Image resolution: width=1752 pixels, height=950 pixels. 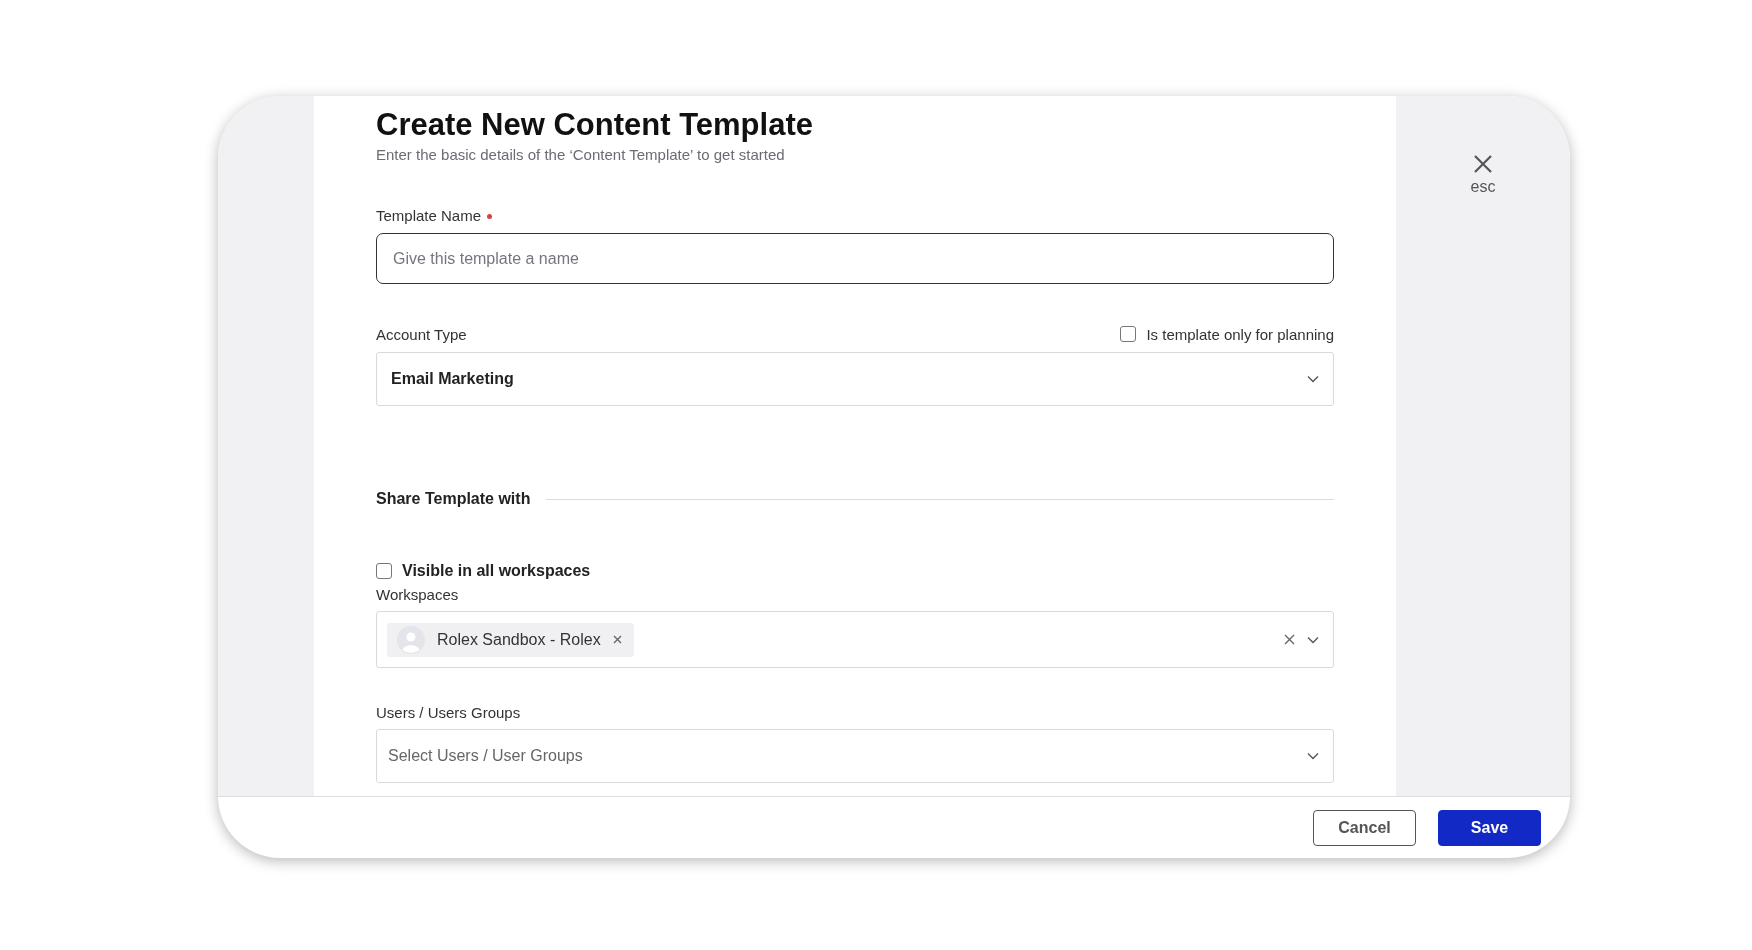 What do you see at coordinates (1364, 827) in the screenshot?
I see `cancel-button: Cancel` at bounding box center [1364, 827].